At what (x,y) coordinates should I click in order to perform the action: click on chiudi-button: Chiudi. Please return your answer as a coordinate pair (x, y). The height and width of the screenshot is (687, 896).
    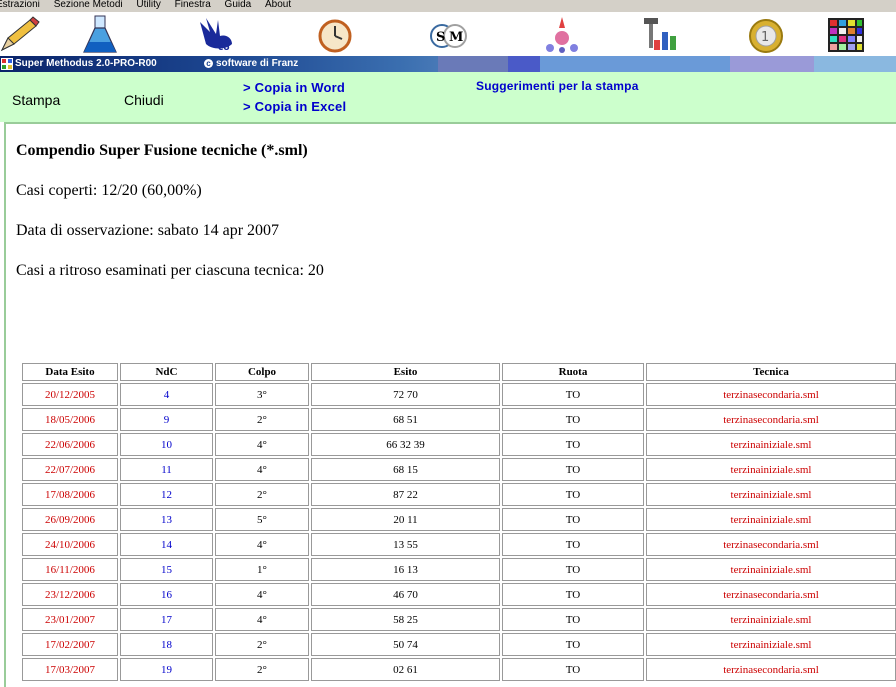
    Looking at the image, I should click on (144, 100).